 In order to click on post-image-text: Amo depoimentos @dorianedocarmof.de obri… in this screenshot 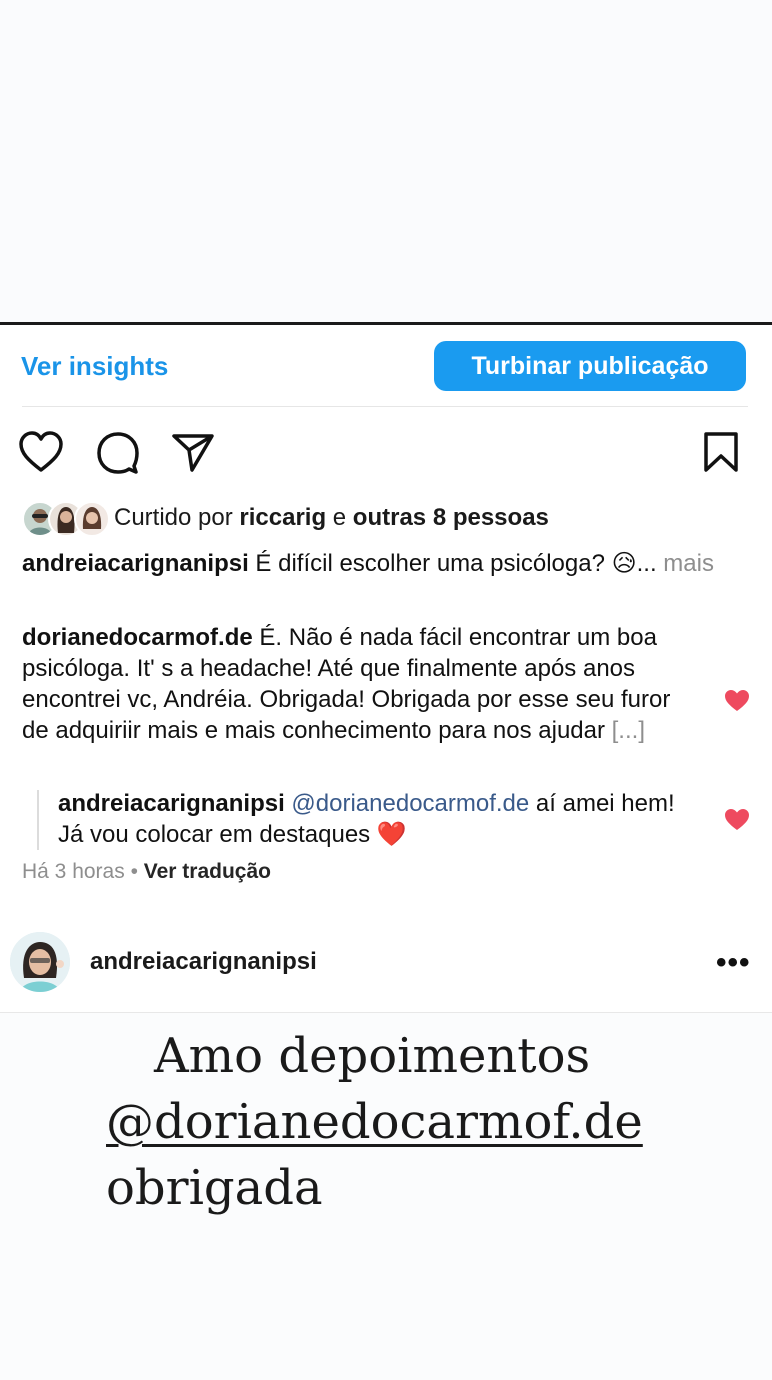, I will do `click(374, 1122)`.